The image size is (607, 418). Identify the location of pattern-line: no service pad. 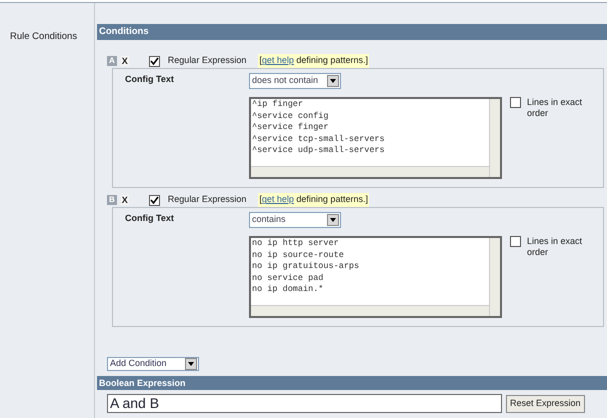
(288, 278).